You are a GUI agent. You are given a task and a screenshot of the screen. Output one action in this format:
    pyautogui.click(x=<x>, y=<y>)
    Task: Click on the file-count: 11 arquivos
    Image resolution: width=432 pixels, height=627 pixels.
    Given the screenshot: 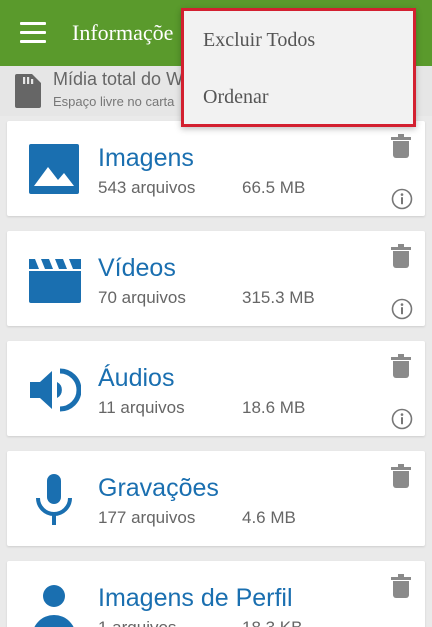 What is the action you would take?
    pyautogui.click(x=141, y=407)
    